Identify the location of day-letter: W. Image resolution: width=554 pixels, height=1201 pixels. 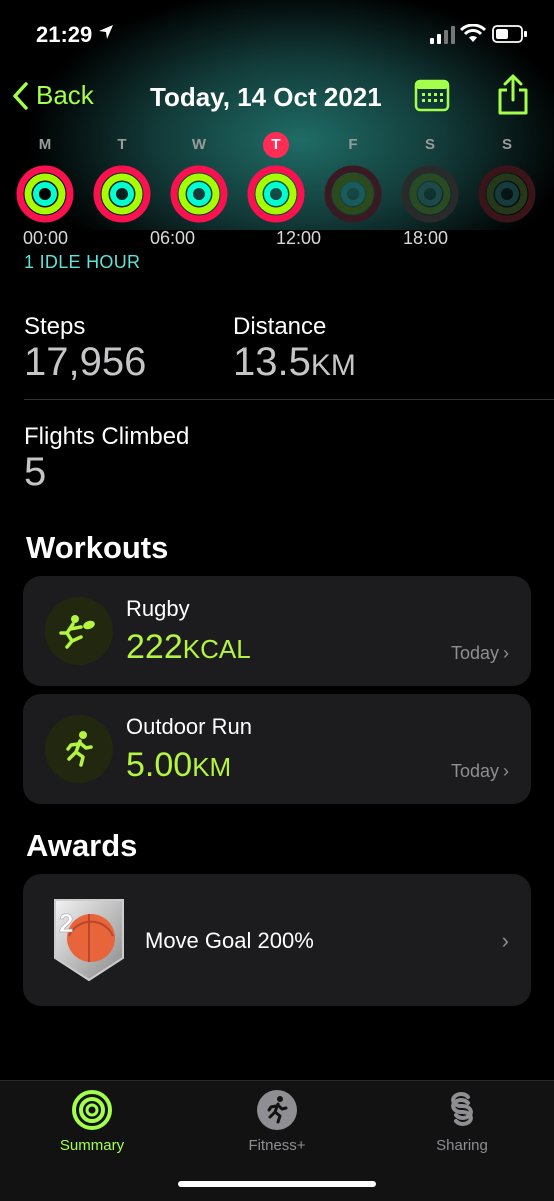
(199, 144).